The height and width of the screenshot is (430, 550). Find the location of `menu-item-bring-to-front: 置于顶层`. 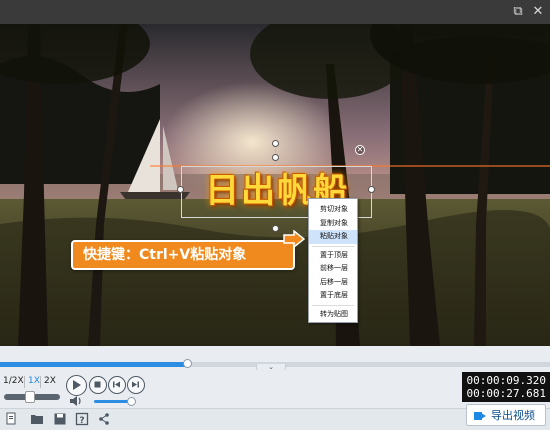

menu-item-bring-to-front: 置于顶层 is located at coordinates (333, 256).